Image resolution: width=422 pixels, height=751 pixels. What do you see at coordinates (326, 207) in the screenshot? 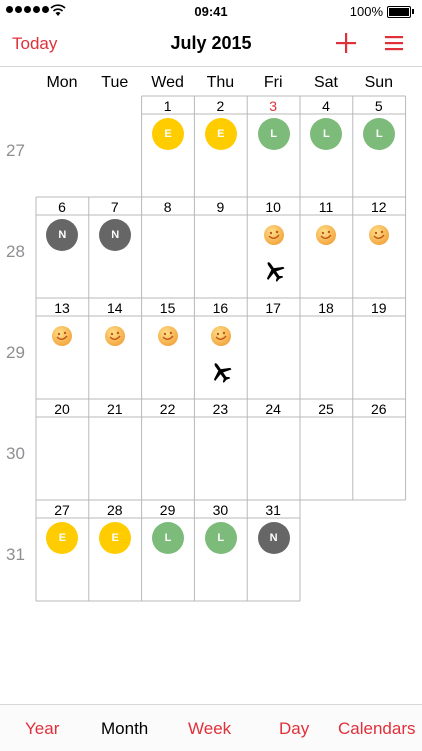
I see `day-number: 11` at bounding box center [326, 207].